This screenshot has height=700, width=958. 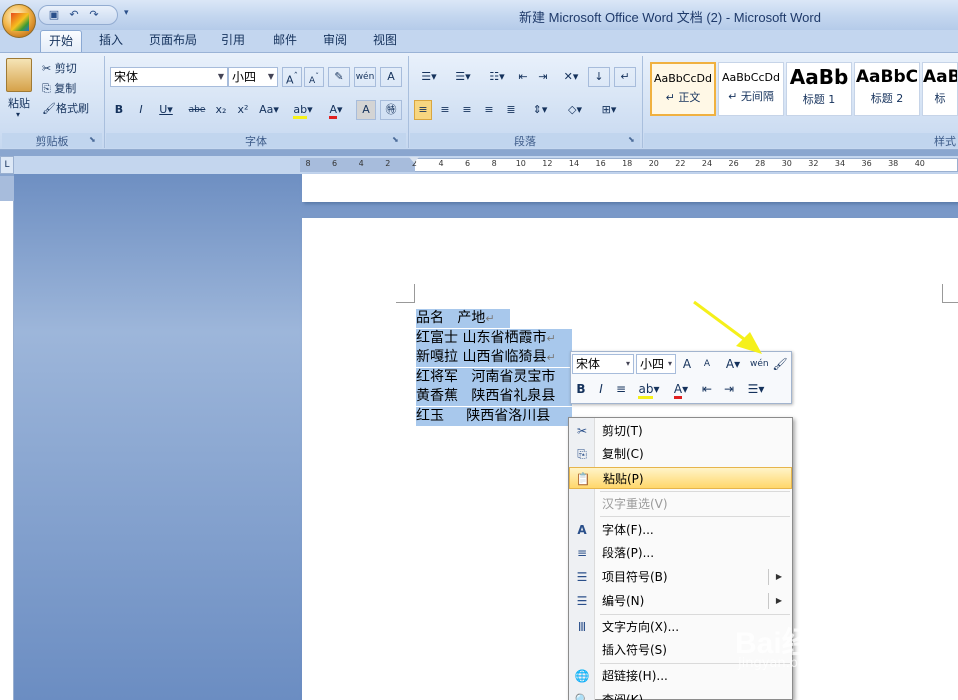 What do you see at coordinates (680, 577) in the screenshot?
I see `menu-item-bullets: ☰ 项目符号(B) ▶` at bounding box center [680, 577].